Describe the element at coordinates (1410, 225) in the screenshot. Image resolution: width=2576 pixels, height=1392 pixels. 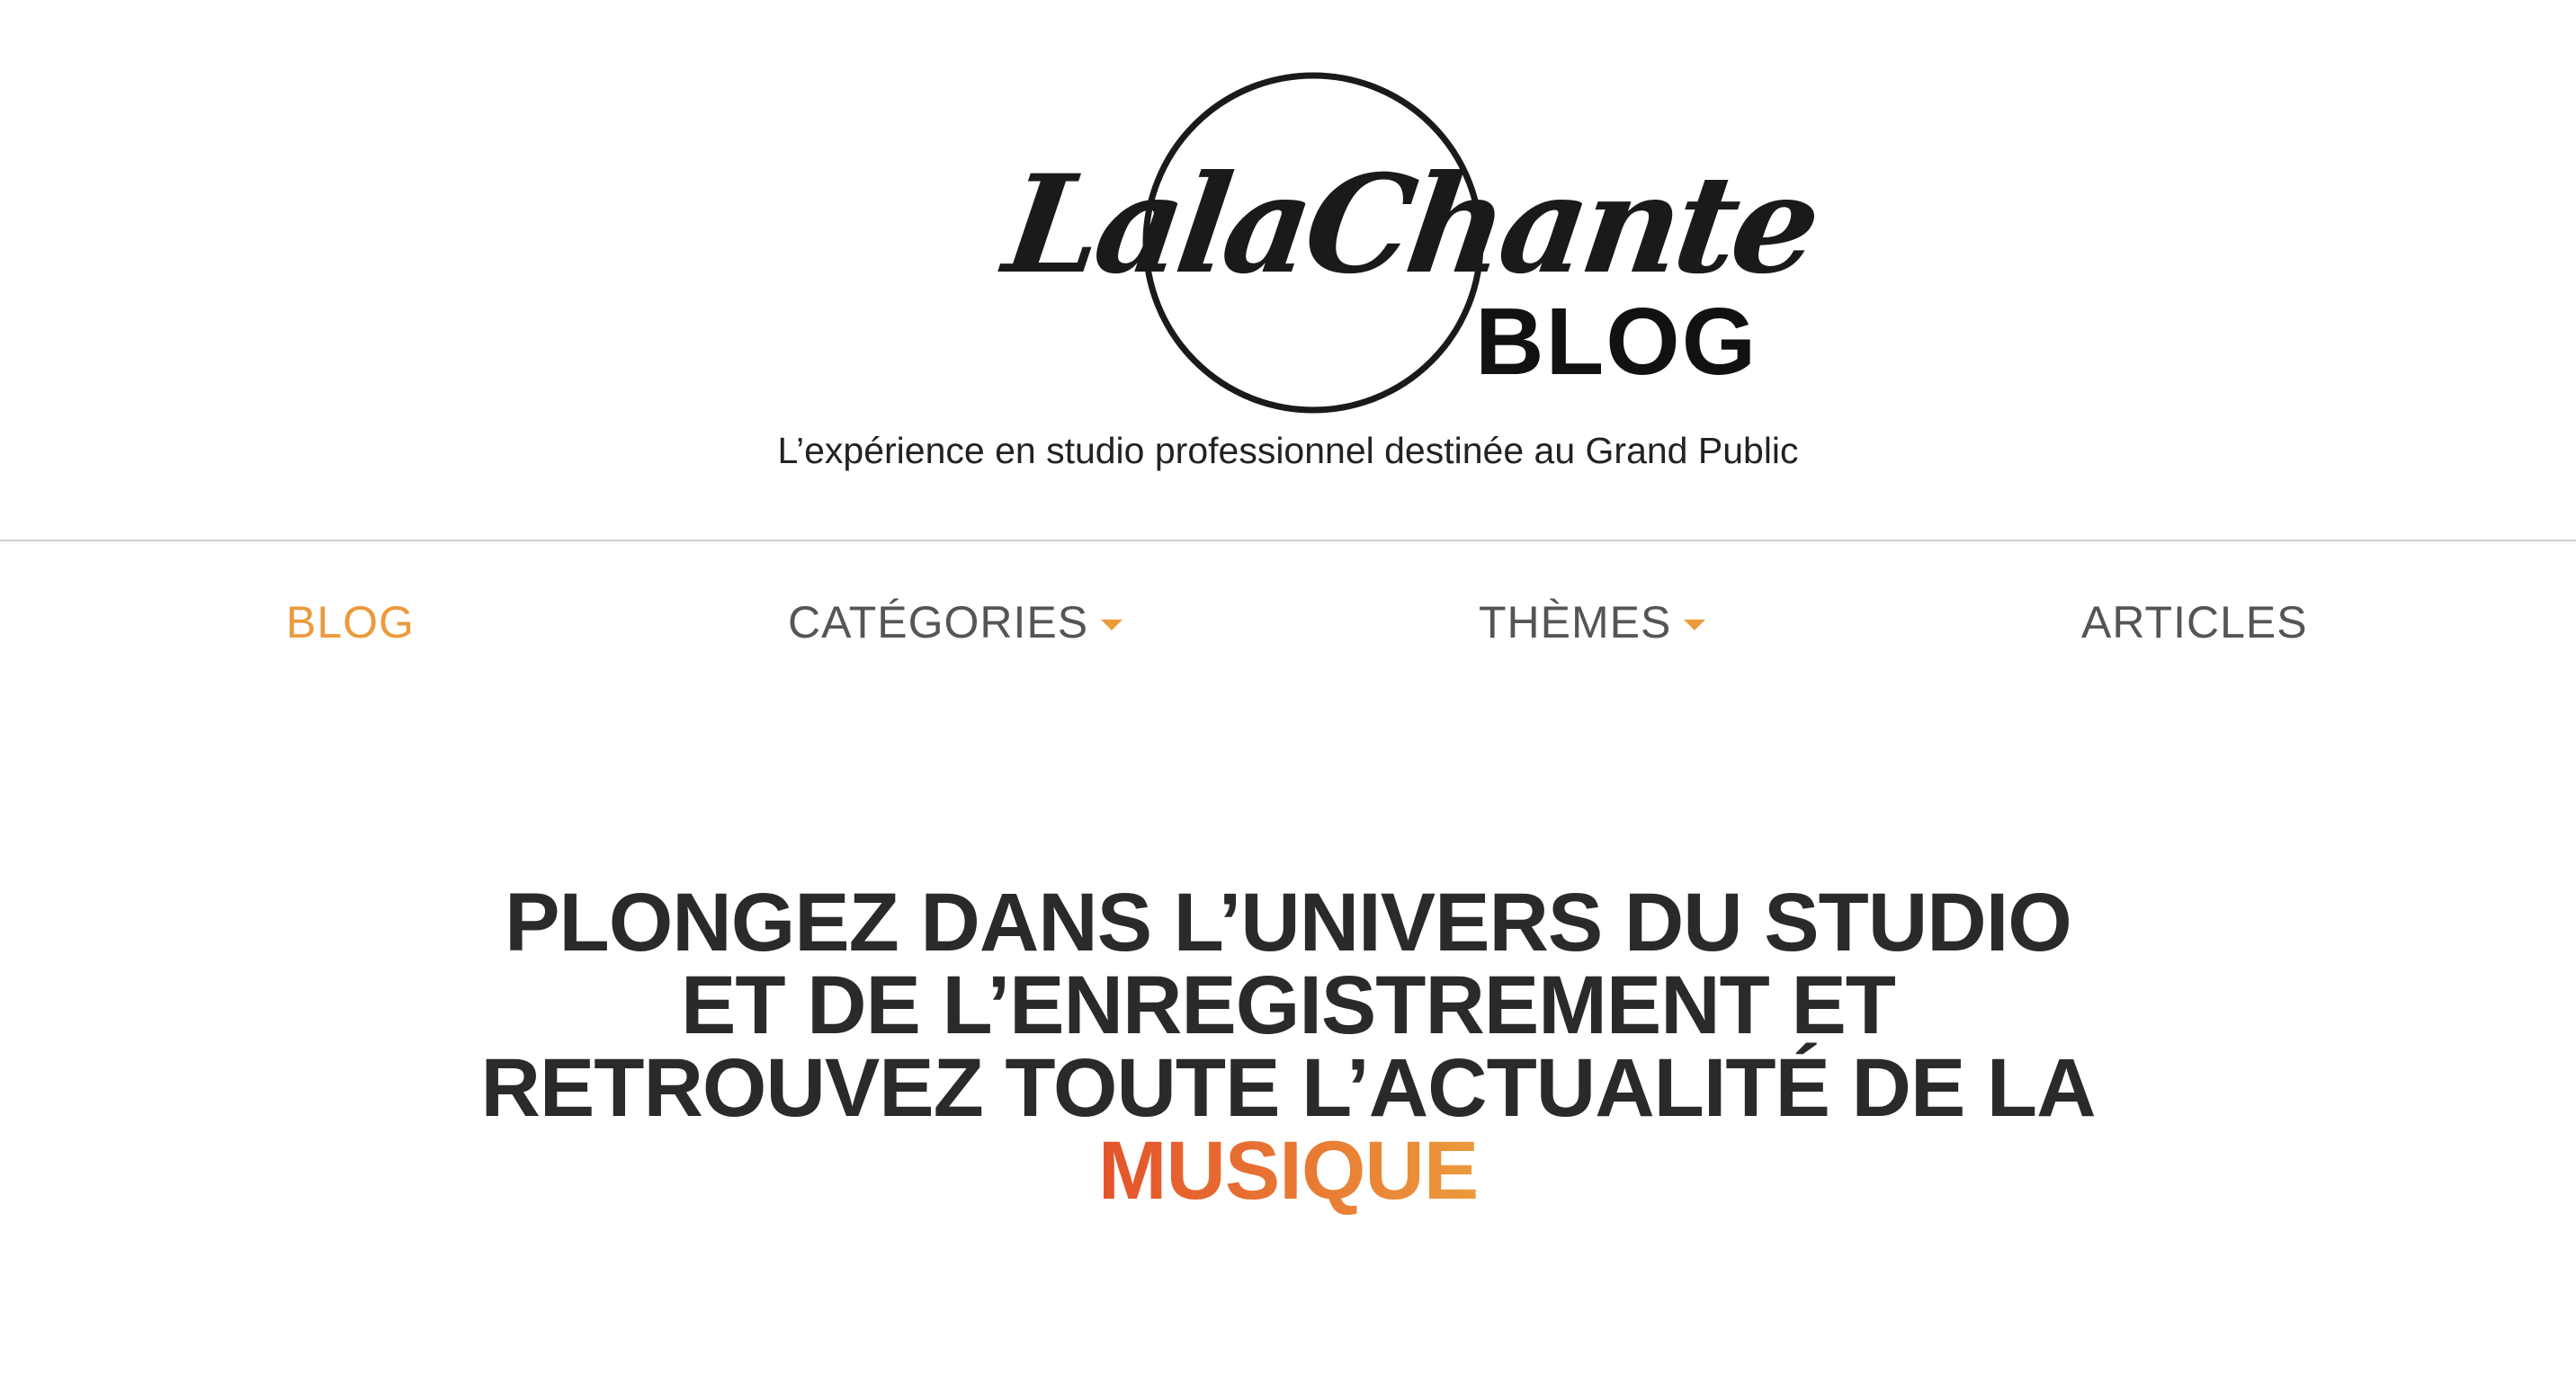
I see `logo-script-text: LalaChante` at that location.